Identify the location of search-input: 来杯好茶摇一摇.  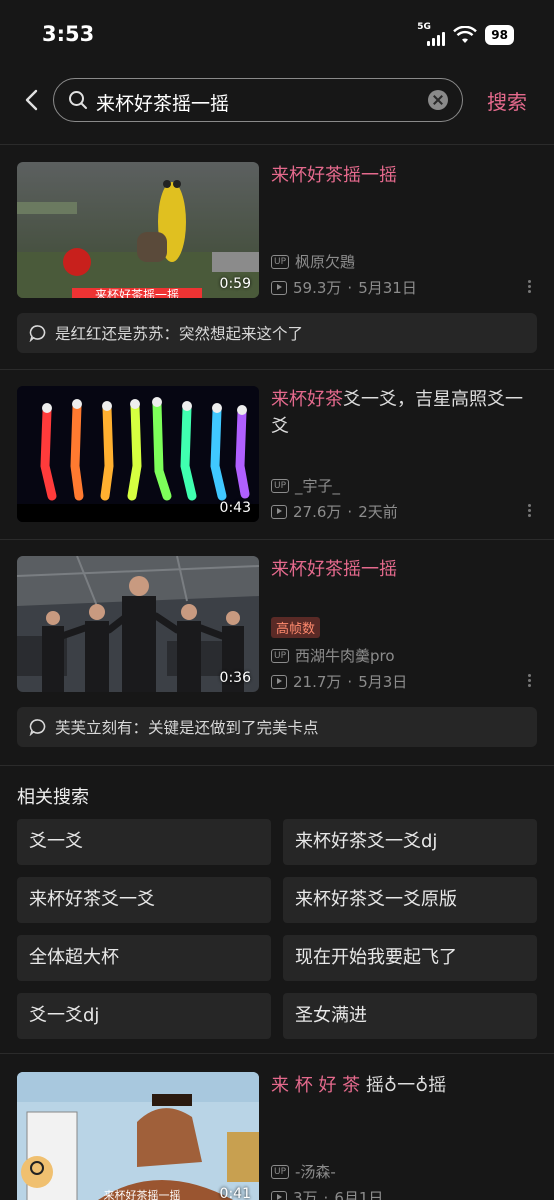
(258, 100).